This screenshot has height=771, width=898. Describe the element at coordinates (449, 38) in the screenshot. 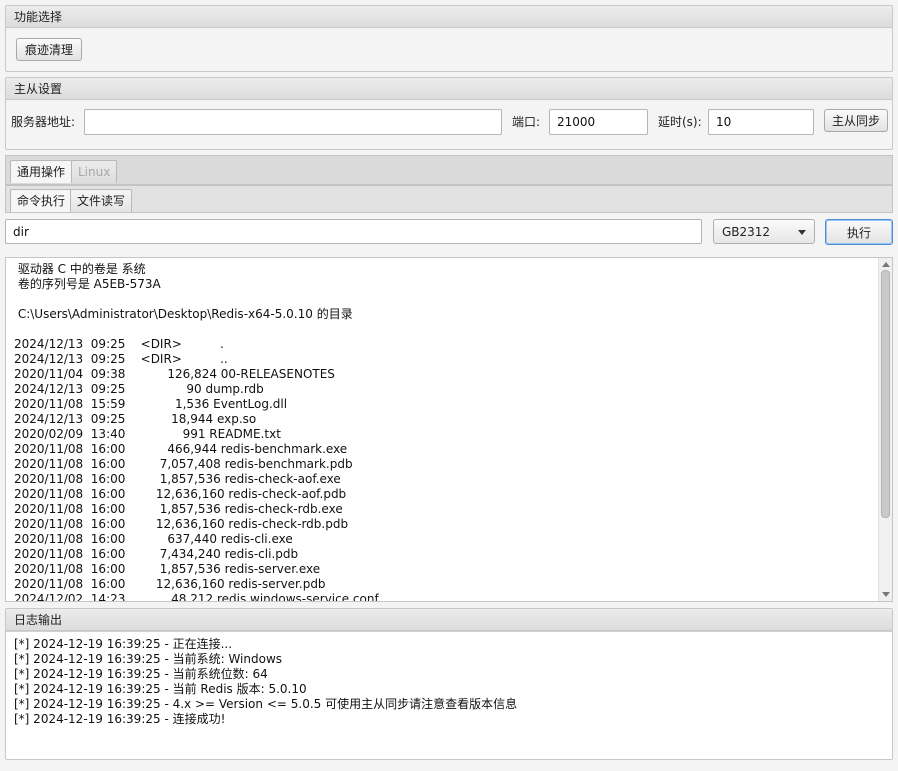

I see `function-panel: 功能选择 痕迹清理` at that location.